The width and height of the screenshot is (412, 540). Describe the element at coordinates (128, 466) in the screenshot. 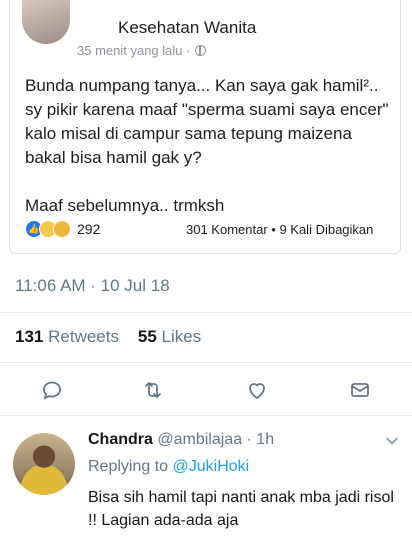

I see `replying-prefix: Replying to` at that location.